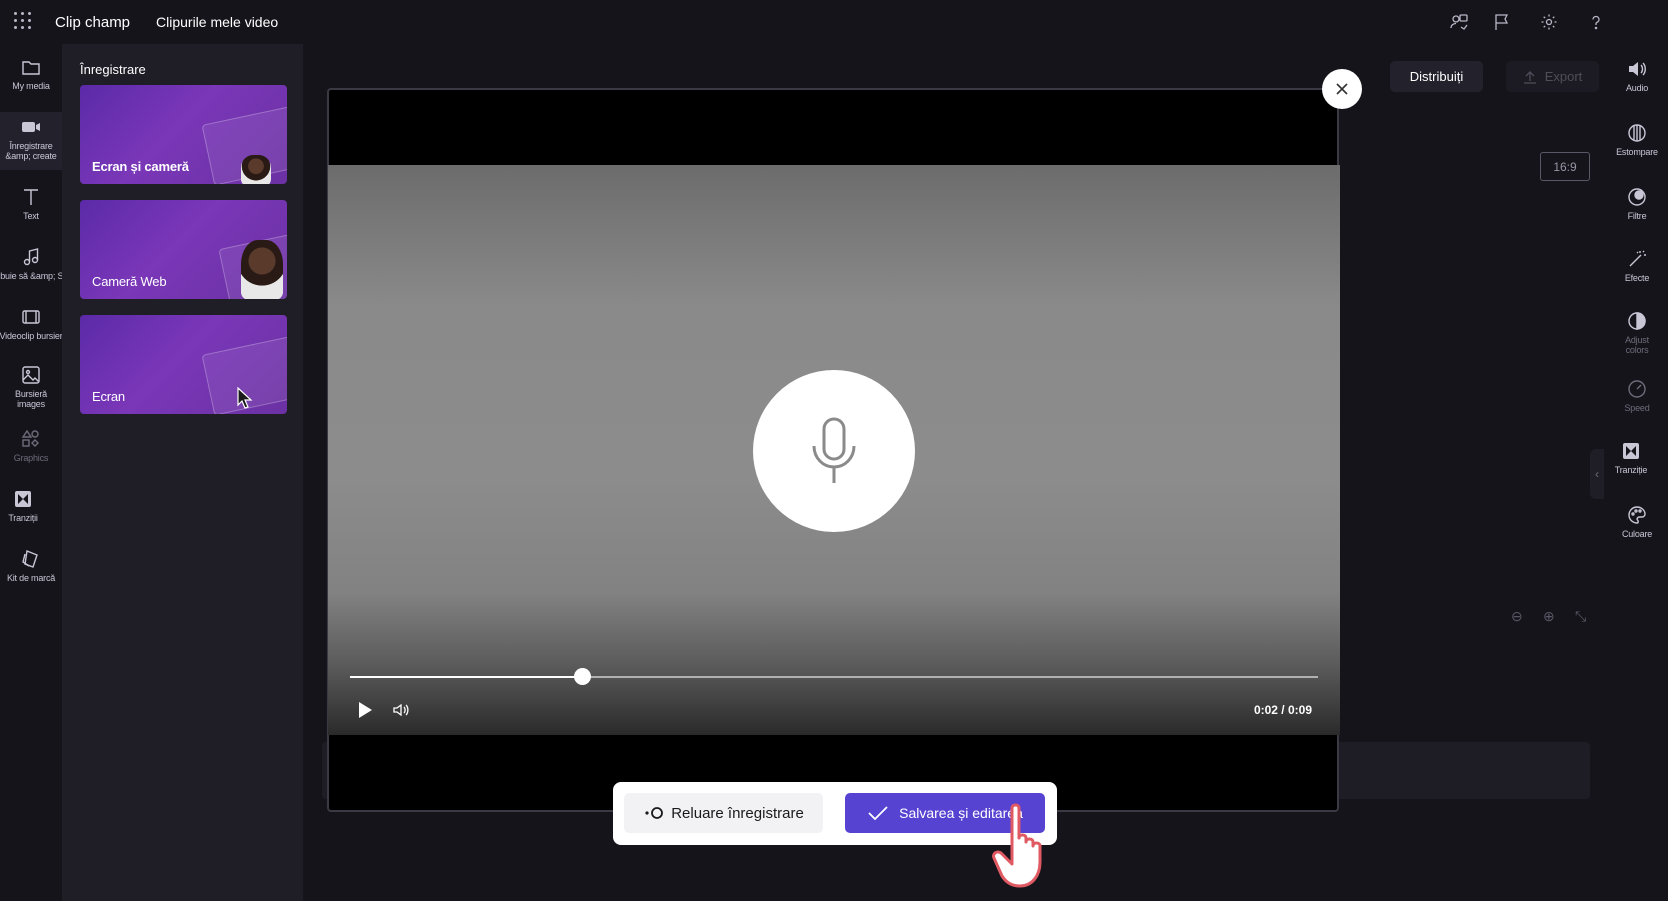  What do you see at coordinates (31, 336) in the screenshot?
I see `rail-label: Videoclip bursier` at bounding box center [31, 336].